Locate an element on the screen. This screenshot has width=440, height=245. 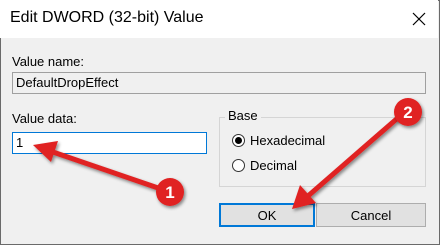
close-icon is located at coordinates (419, 19).